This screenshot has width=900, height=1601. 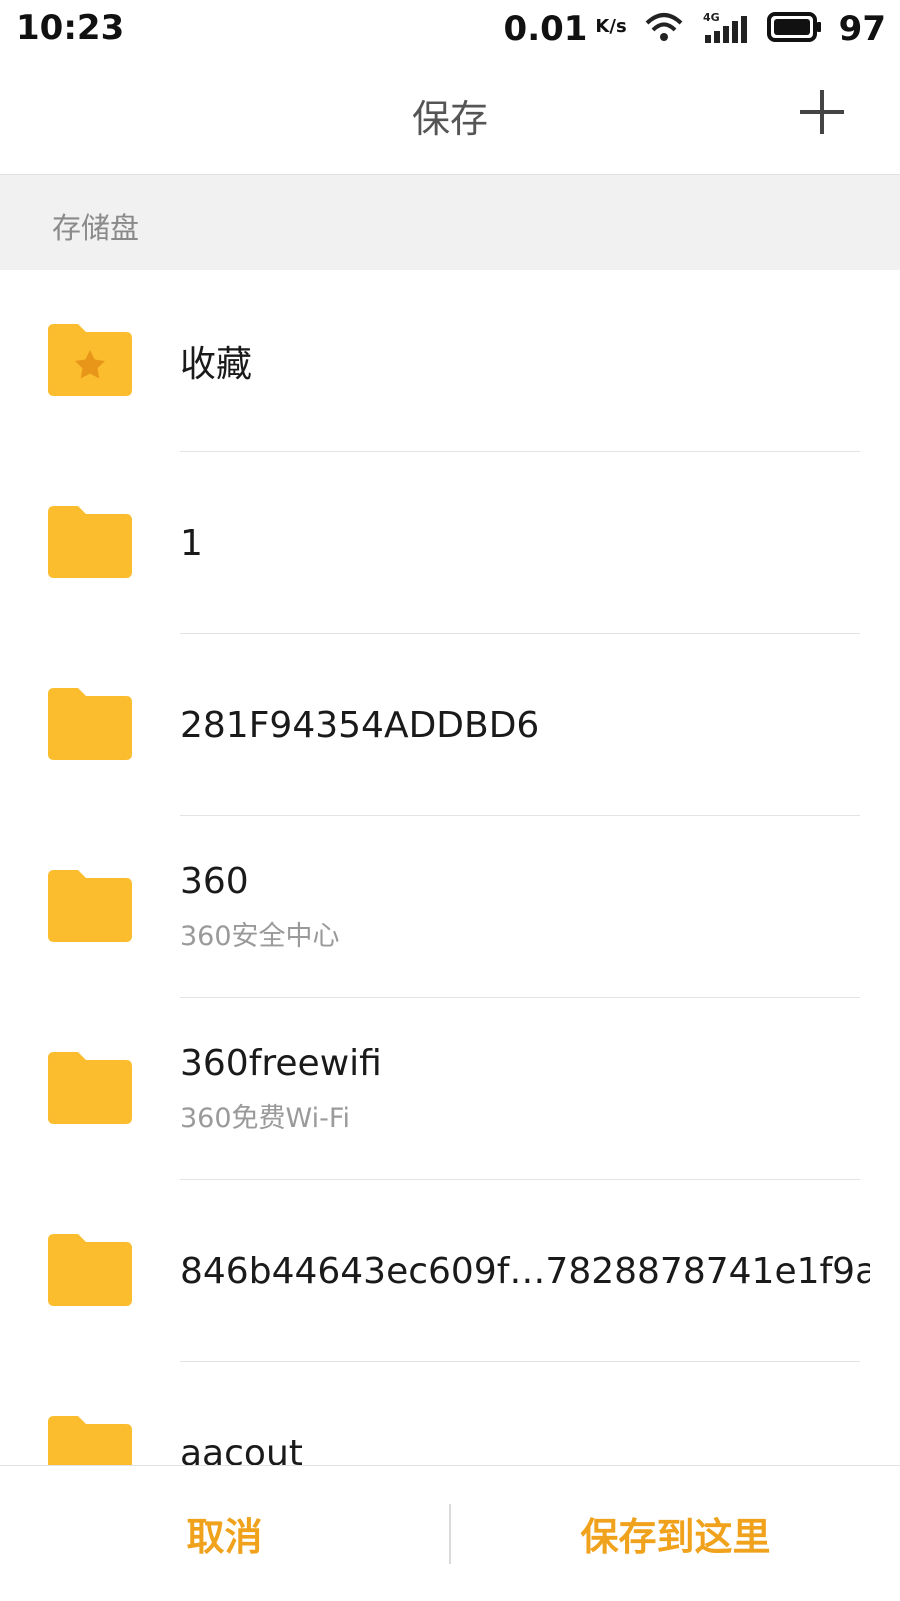 What do you see at coordinates (525, 543) in the screenshot?
I see `folder-text: 1` at bounding box center [525, 543].